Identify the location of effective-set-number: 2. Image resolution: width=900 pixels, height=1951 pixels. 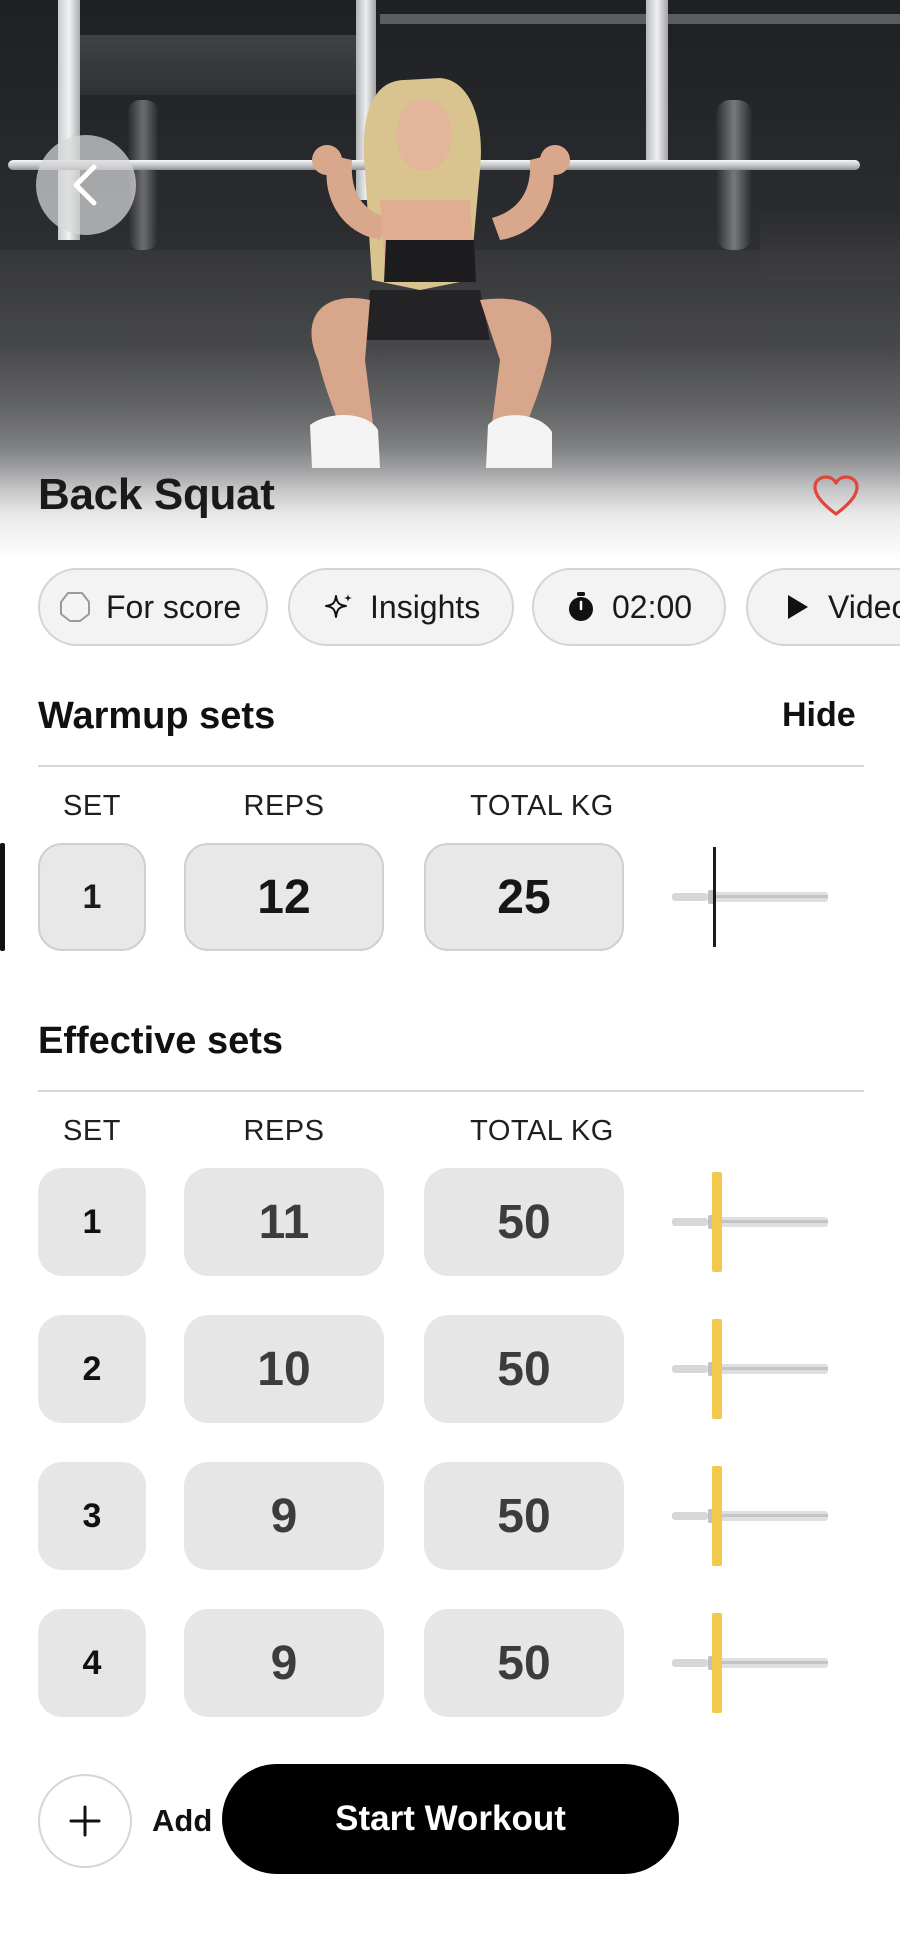
(92, 1369).